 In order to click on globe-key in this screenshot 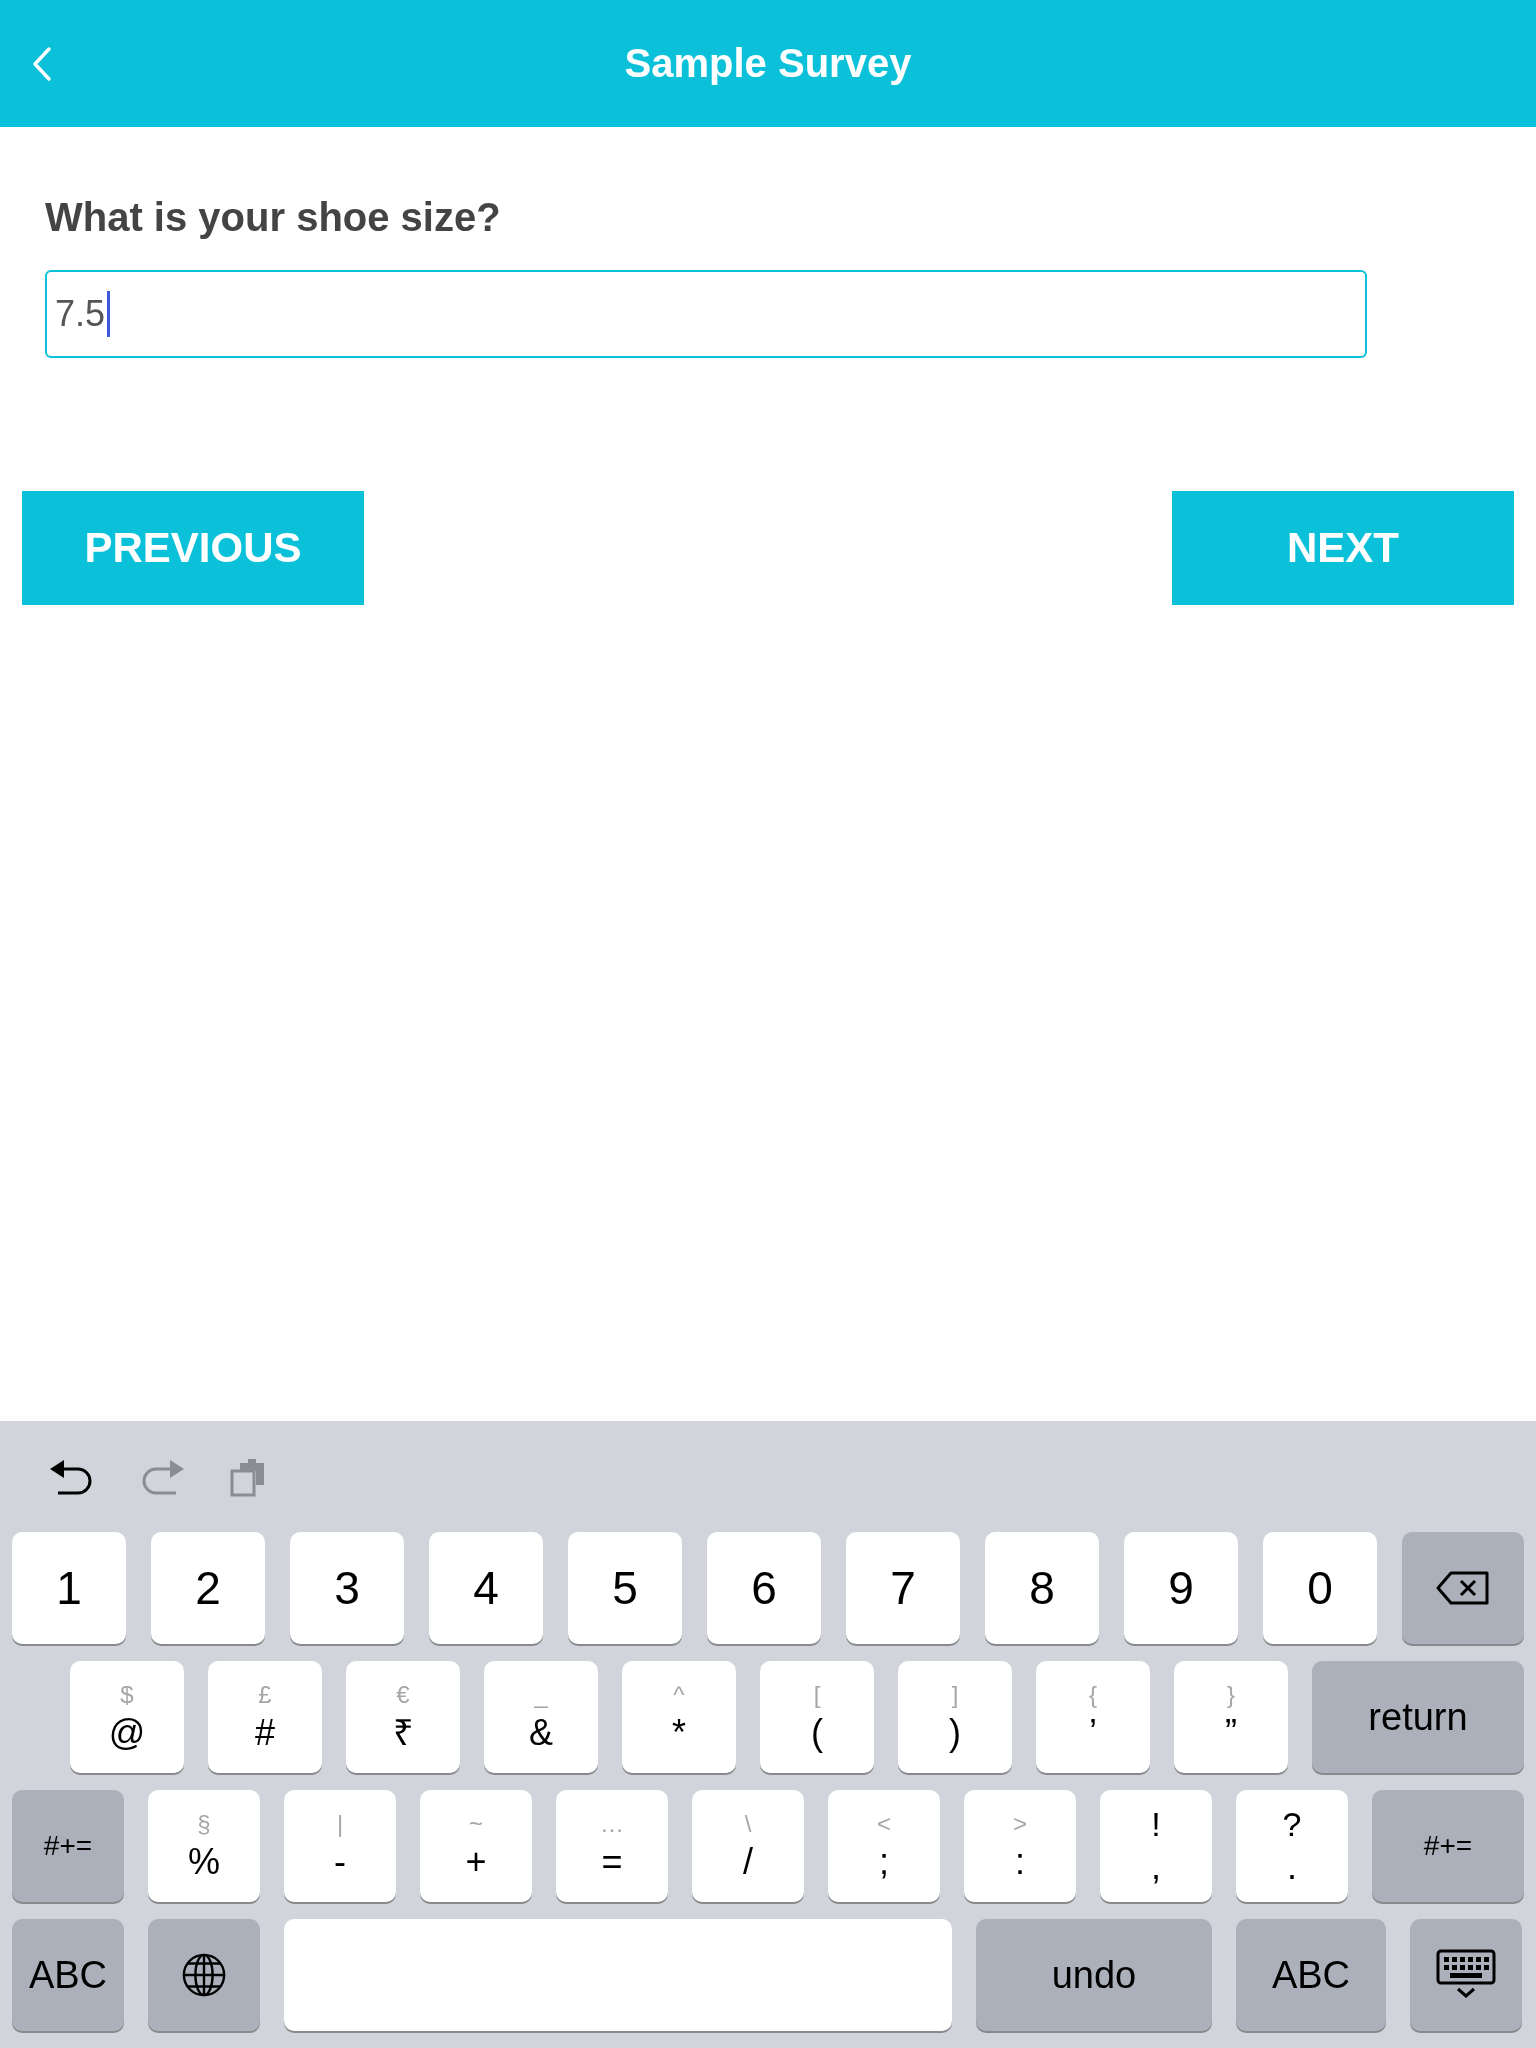, I will do `click(204, 1975)`.